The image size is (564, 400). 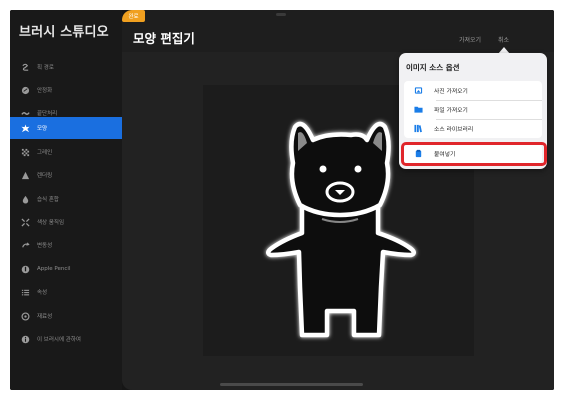 I want to click on info-icon, so click(x=25, y=339).